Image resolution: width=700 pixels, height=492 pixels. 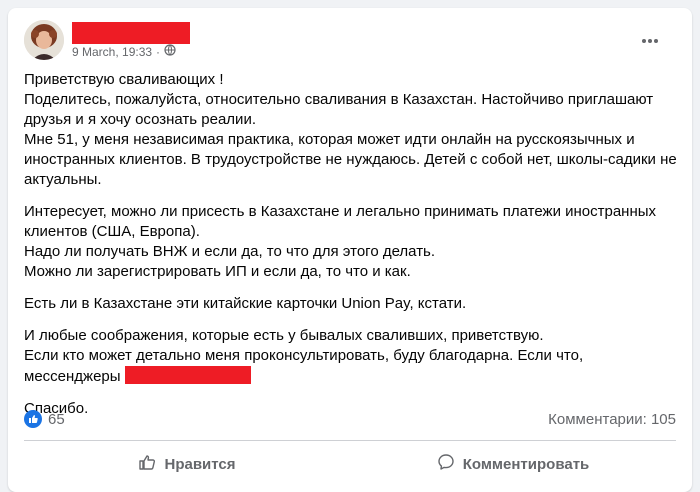 I want to click on post-line: актуальны., so click(x=63, y=179).